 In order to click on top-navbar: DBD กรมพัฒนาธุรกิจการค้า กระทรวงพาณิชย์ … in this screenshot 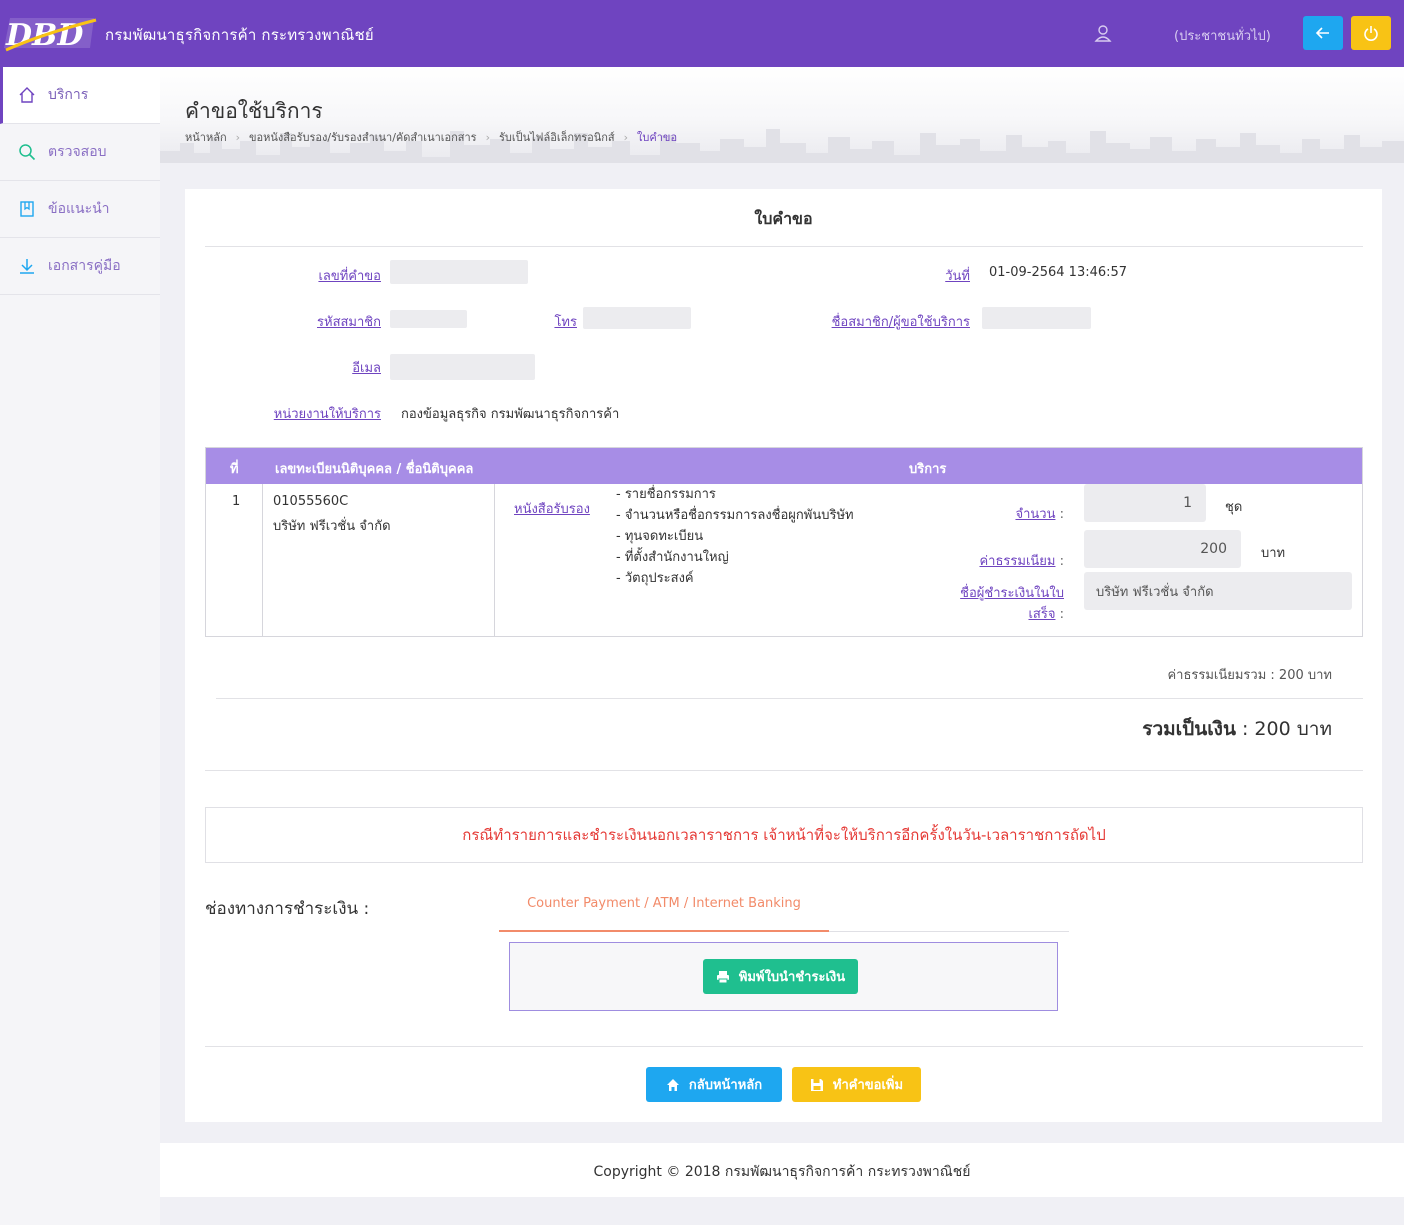, I will do `click(702, 33)`.